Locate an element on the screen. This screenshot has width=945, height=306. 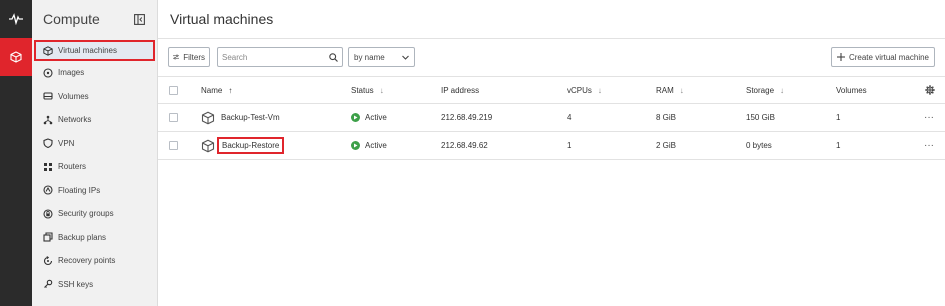
sort-select-value: by name is located at coordinates (369, 57).